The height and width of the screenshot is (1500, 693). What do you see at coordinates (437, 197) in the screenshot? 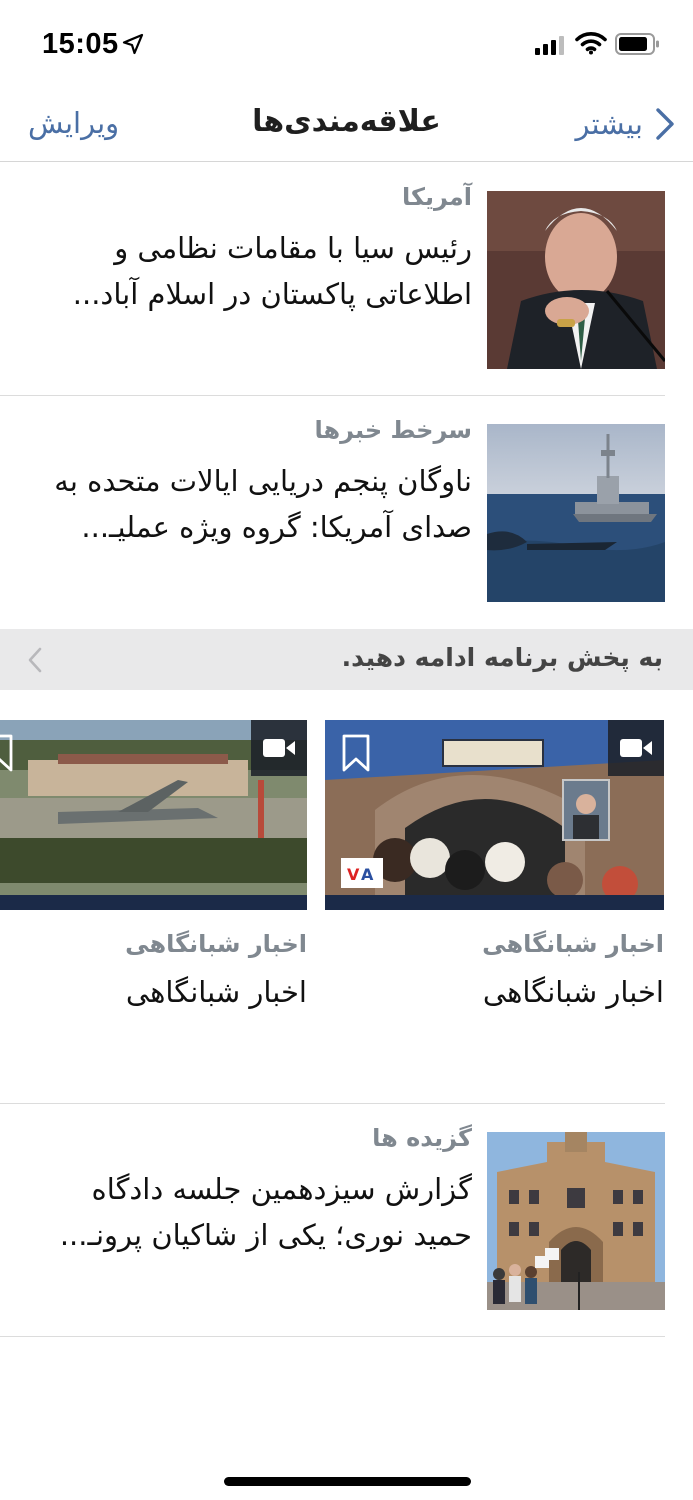
I see `article-category: آمریکا` at bounding box center [437, 197].